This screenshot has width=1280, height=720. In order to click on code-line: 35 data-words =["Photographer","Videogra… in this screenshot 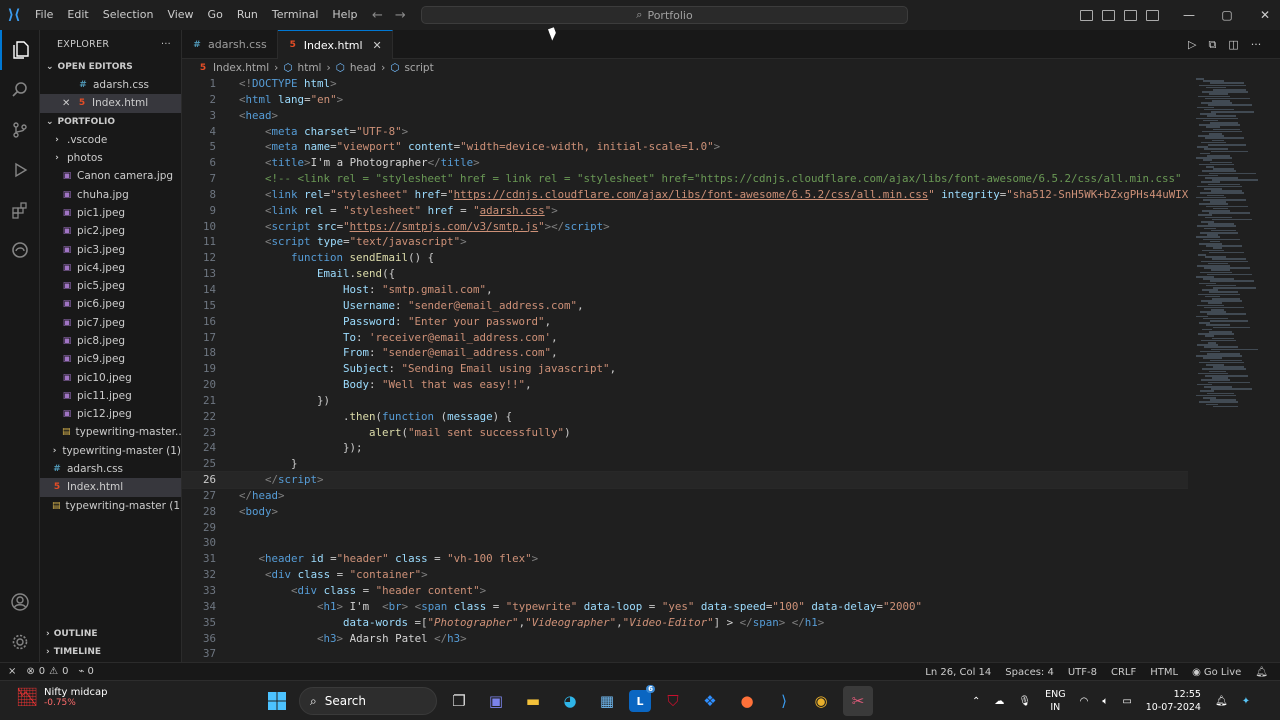, I will do `click(685, 623)`.